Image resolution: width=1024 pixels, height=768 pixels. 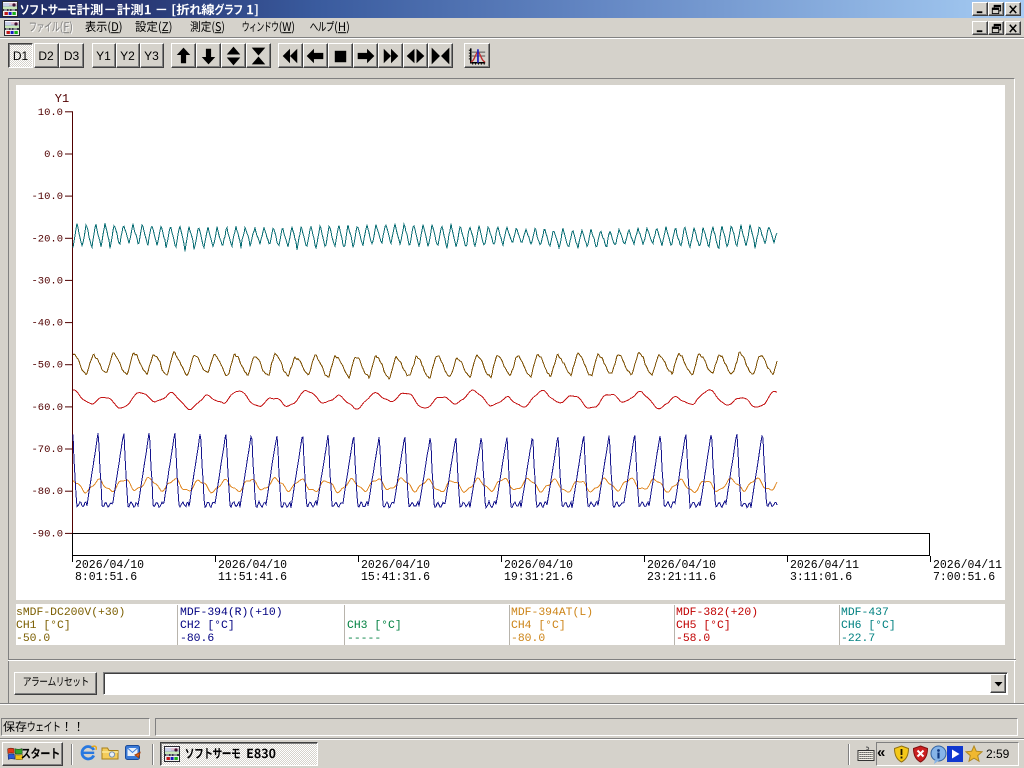 I want to click on svg-text: -40.0, so click(x=47, y=324).